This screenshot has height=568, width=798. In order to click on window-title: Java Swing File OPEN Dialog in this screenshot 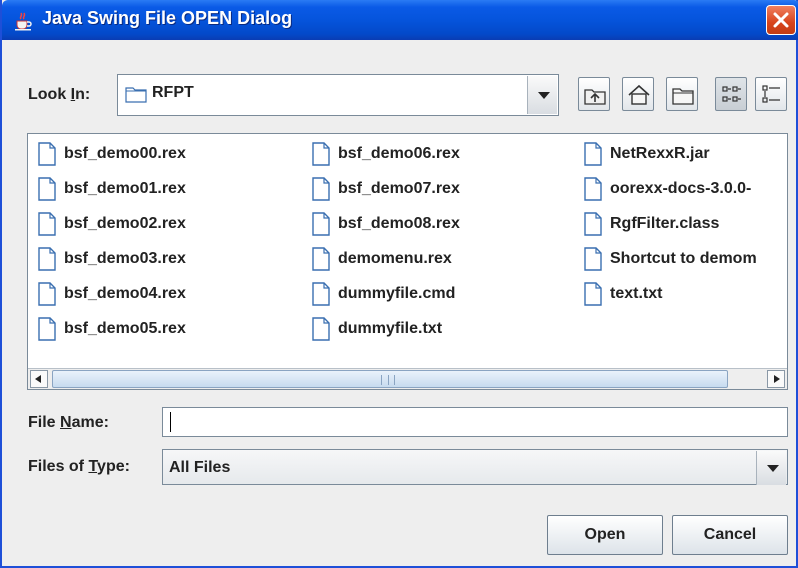, I will do `click(167, 18)`.